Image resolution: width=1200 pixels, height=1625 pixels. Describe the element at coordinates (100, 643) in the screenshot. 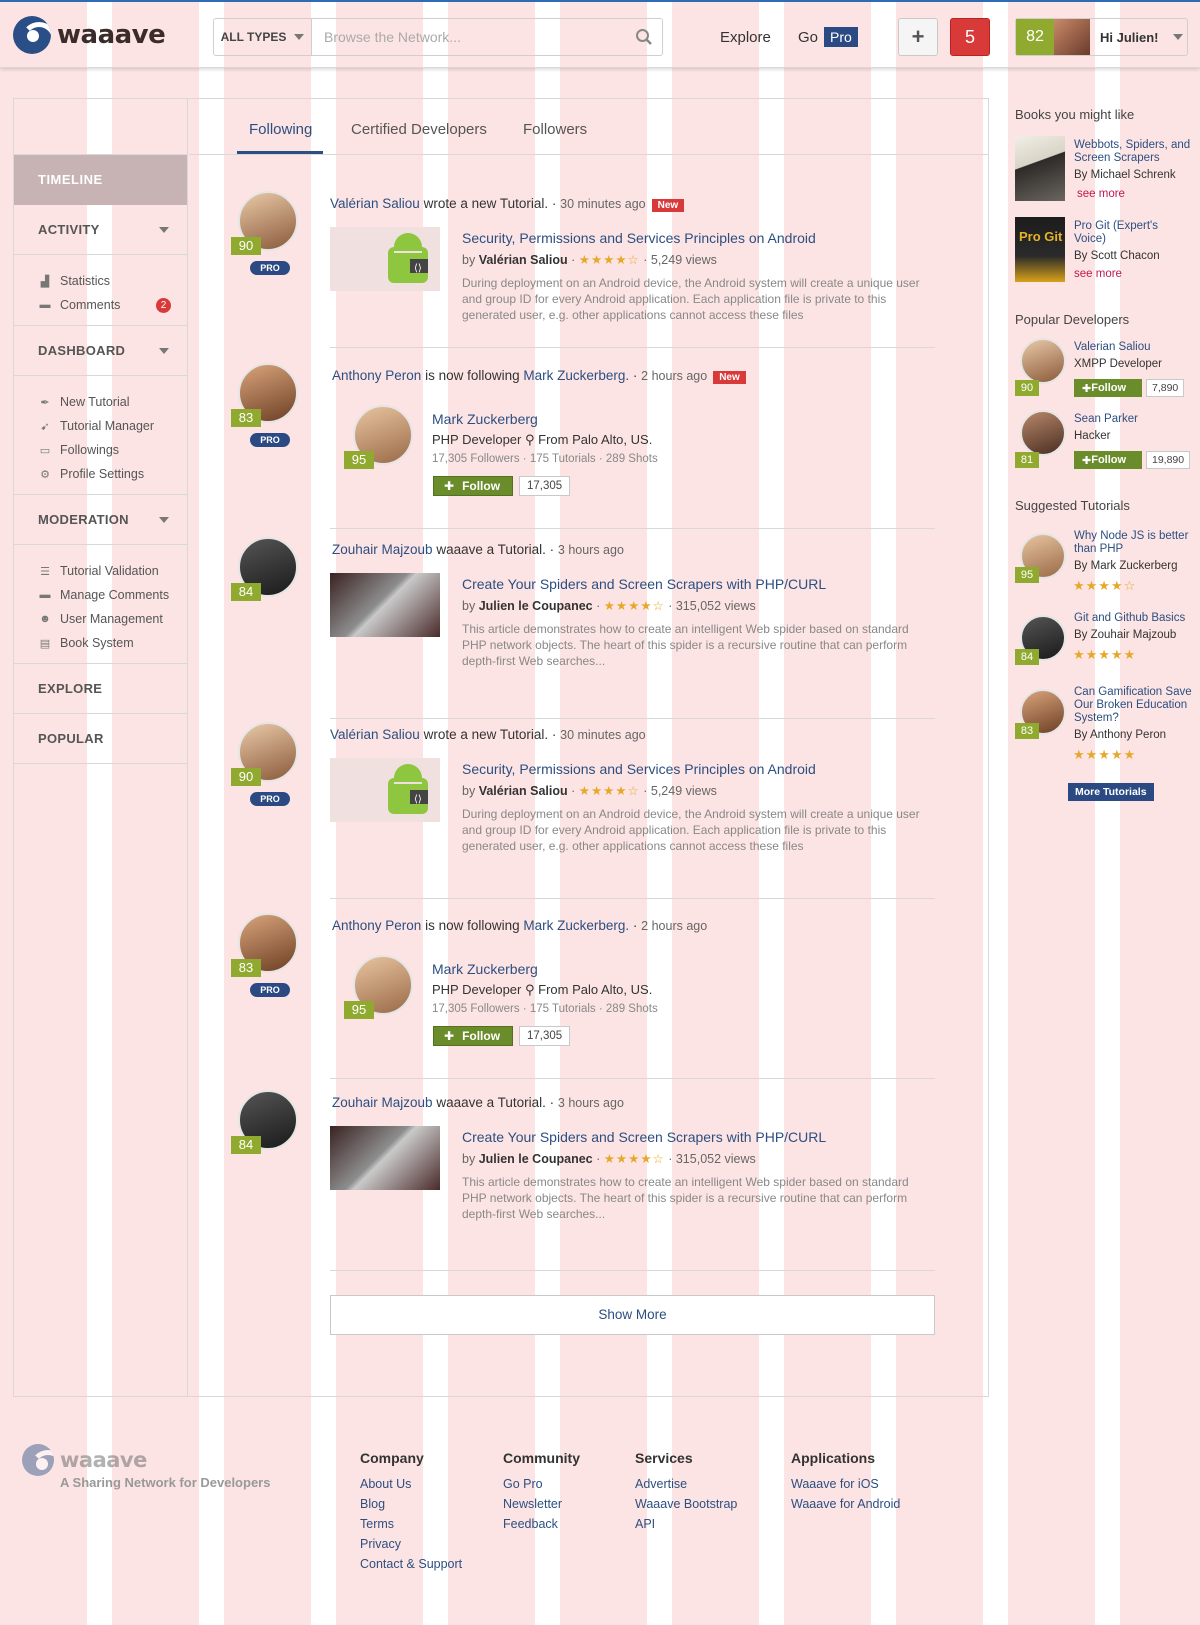

I see `sidebar-item-book-system: ▤ Book System` at that location.